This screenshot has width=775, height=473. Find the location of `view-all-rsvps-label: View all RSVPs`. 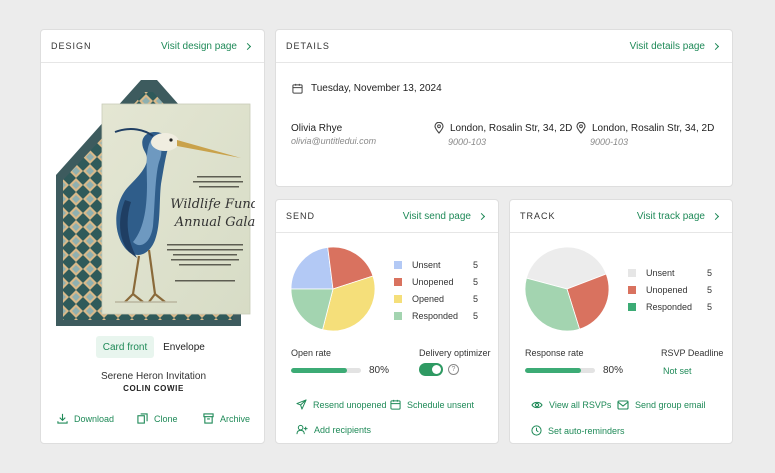

view-all-rsvps-label: View all RSVPs is located at coordinates (580, 405).